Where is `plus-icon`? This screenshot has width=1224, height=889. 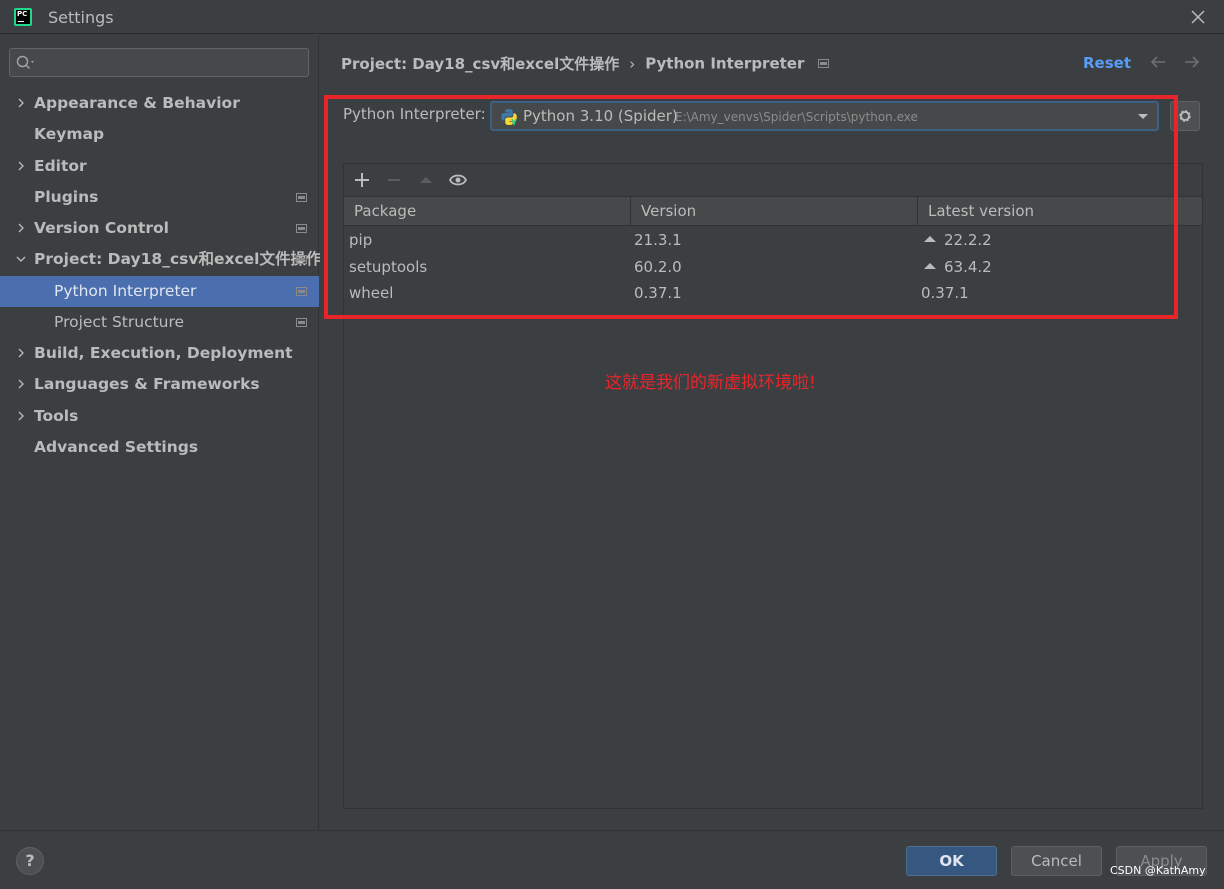
plus-icon is located at coordinates (362, 180).